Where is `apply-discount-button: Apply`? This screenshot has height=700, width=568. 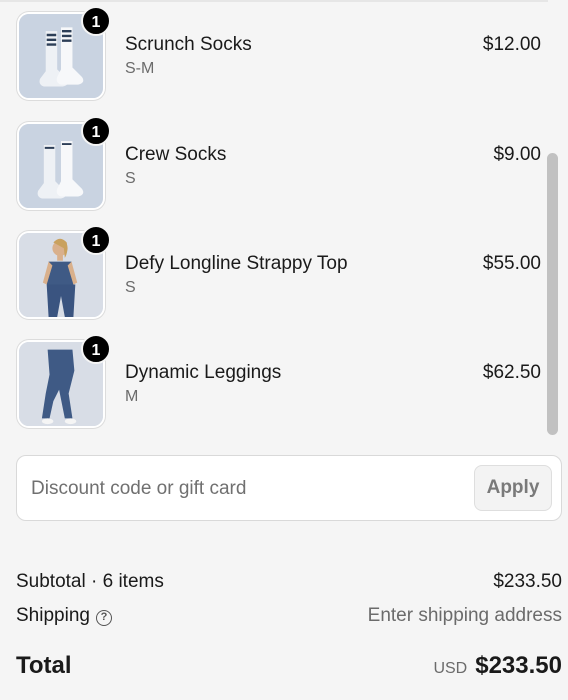 apply-discount-button: Apply is located at coordinates (513, 488).